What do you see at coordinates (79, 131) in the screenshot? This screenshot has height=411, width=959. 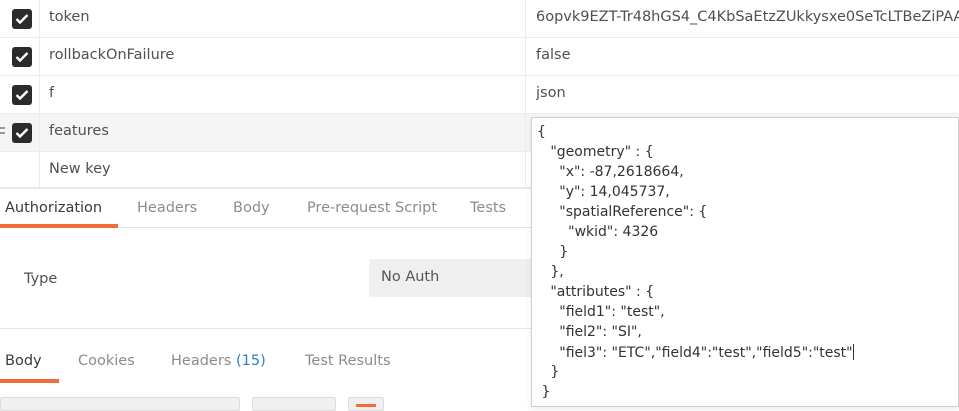 I see `param-key: features` at bounding box center [79, 131].